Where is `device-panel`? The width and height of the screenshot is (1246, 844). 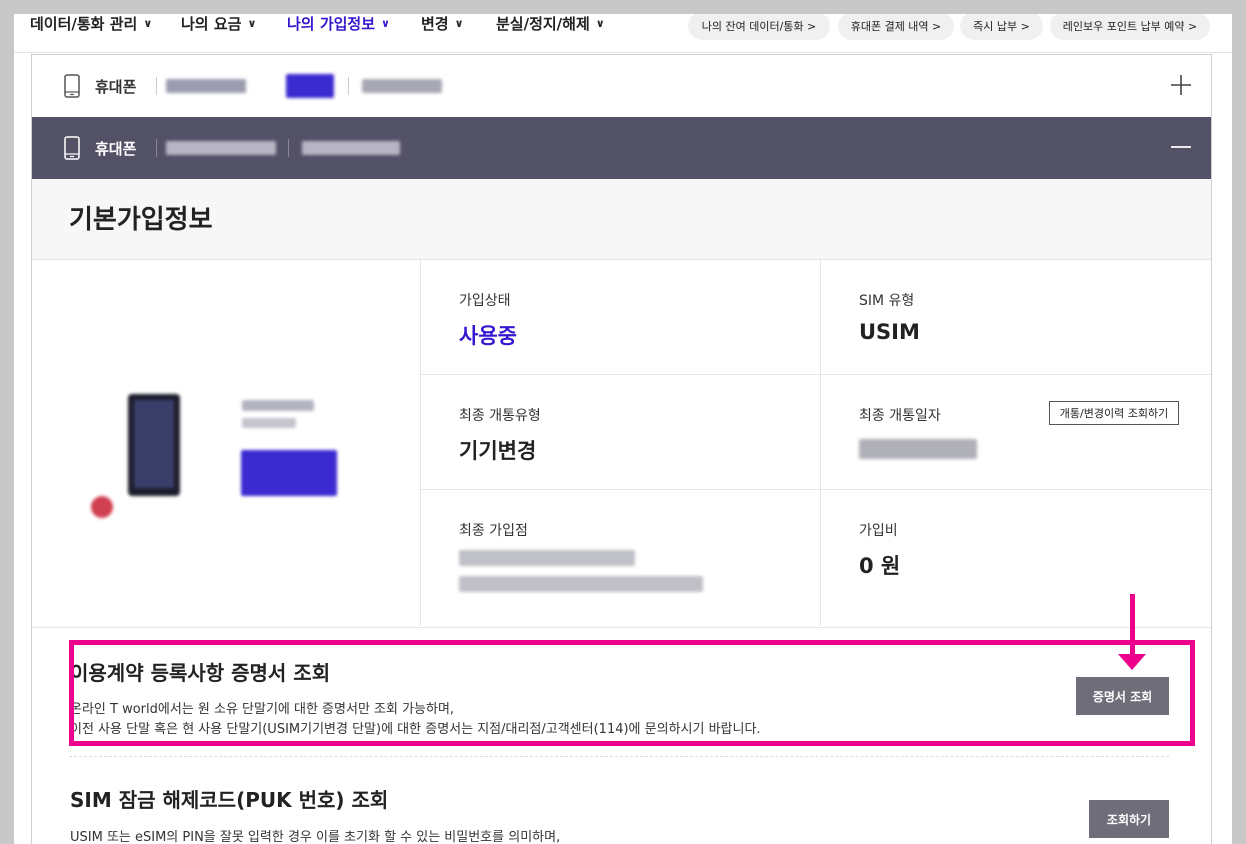
device-panel is located at coordinates (226, 443).